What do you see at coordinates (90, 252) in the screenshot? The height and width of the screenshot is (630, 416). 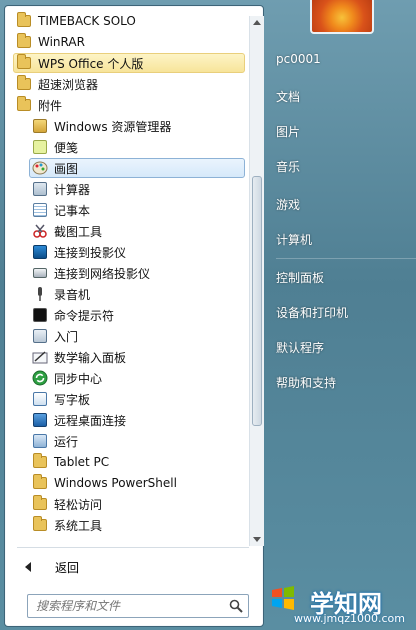 I see `menu-item-label: 连接到投影仪` at bounding box center [90, 252].